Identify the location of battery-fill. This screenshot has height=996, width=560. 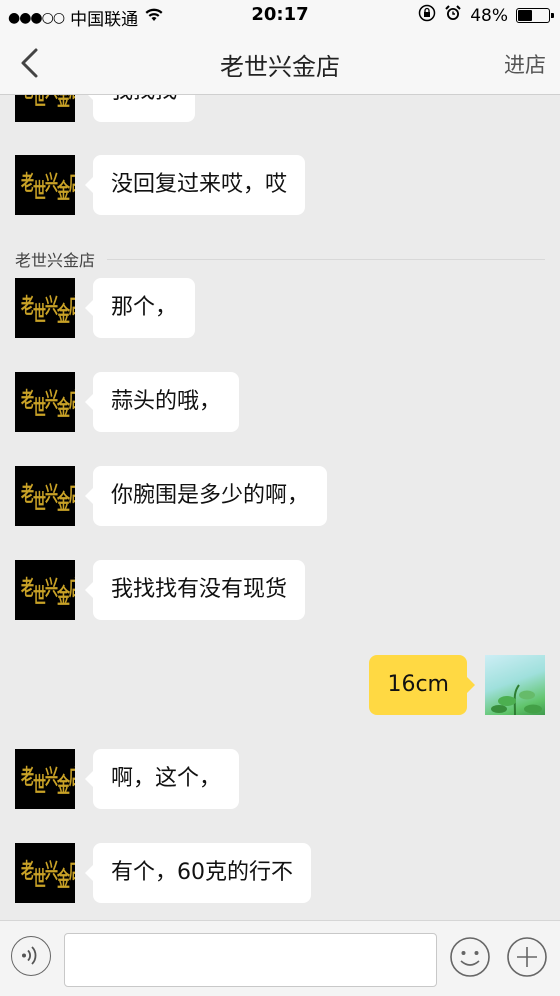
(525, 15).